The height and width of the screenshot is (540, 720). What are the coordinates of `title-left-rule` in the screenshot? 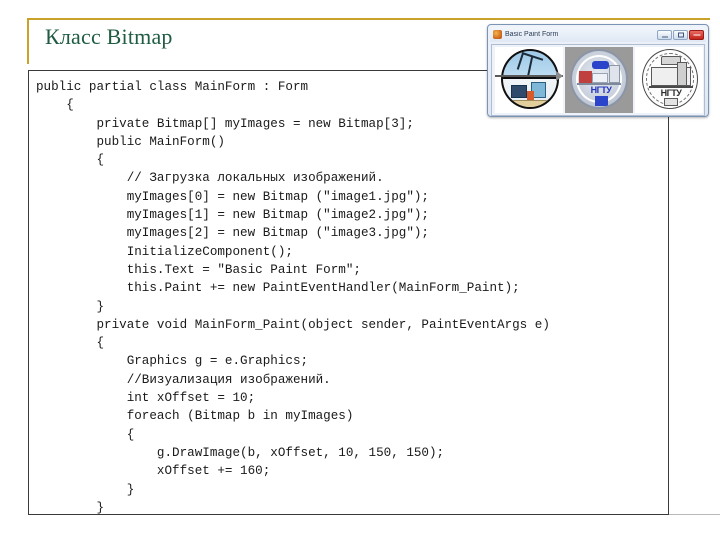 It's located at (28, 41).